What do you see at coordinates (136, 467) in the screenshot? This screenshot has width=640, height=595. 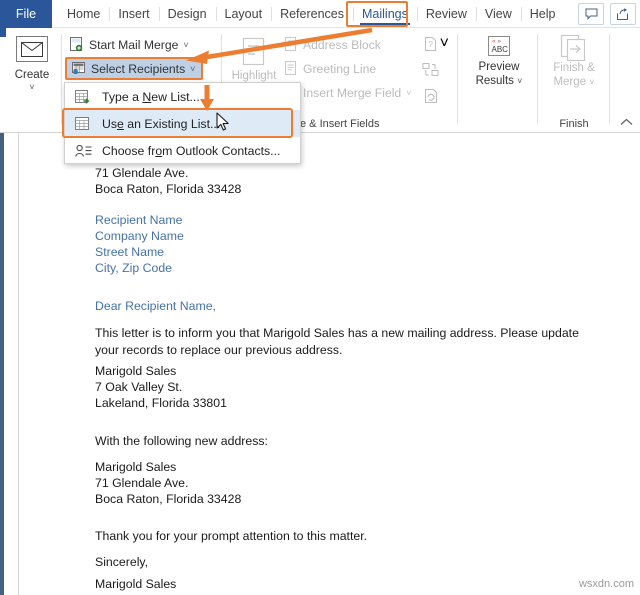 I see `new-address-line-1: Marigold Sales` at bounding box center [136, 467].